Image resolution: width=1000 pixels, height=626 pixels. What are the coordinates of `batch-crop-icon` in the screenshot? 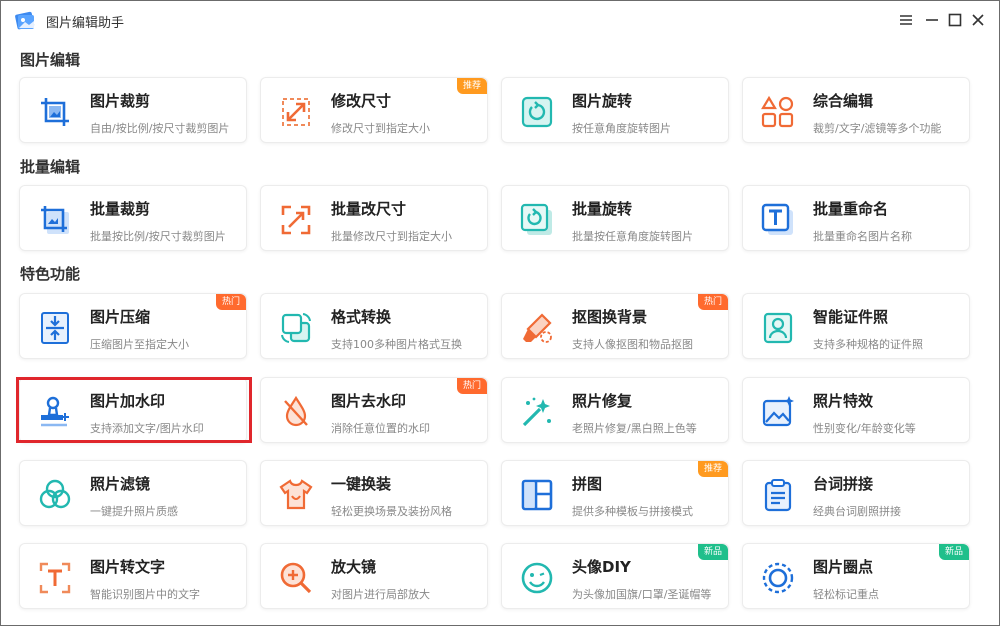 It's located at (55, 220).